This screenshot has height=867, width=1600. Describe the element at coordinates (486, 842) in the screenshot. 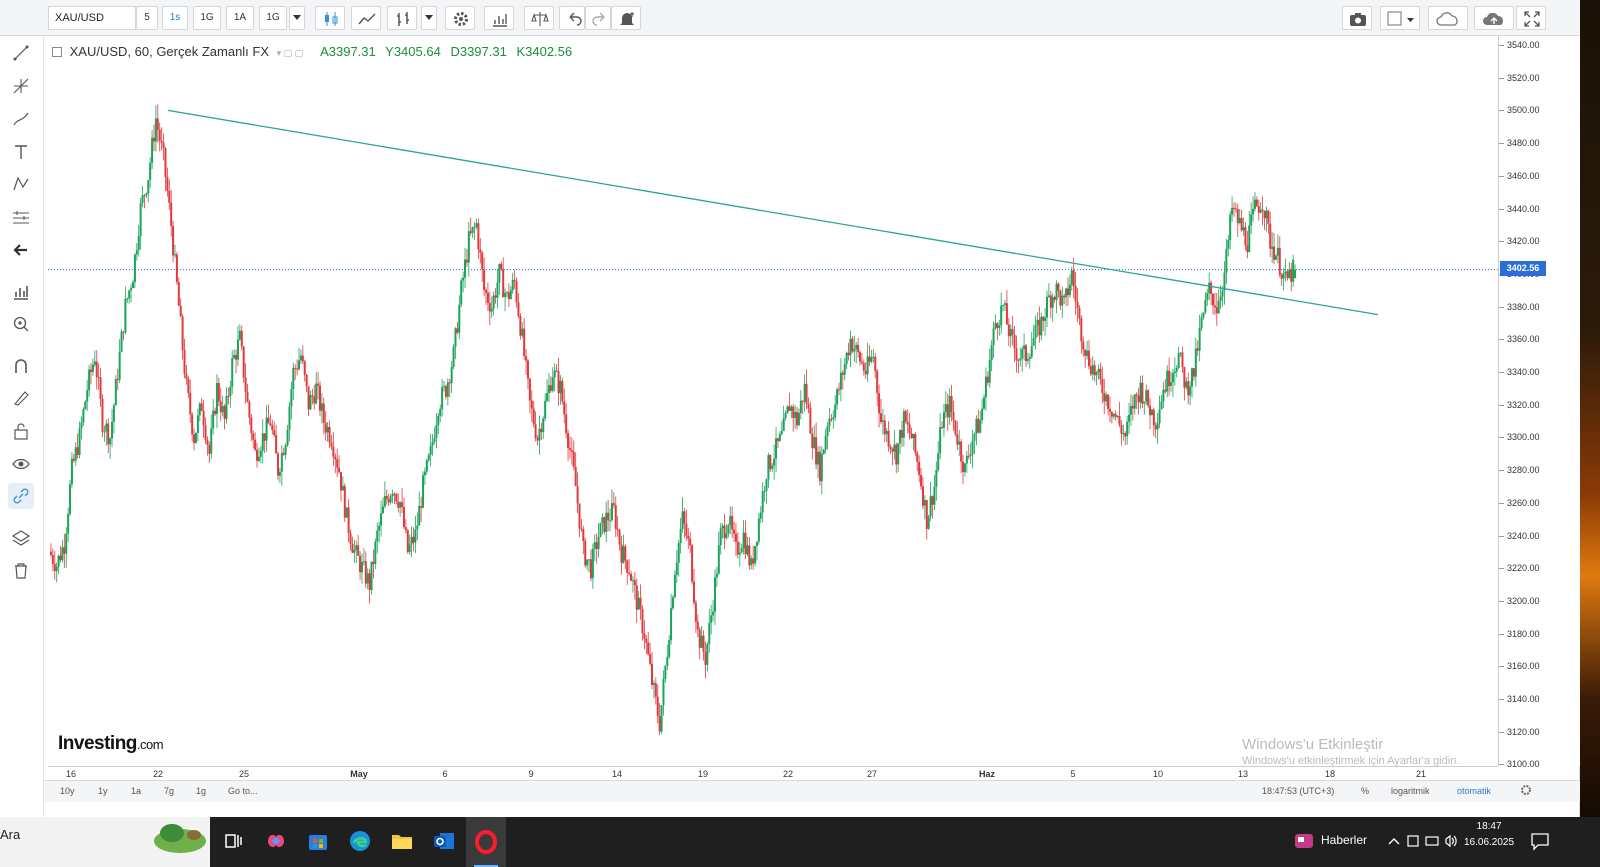

I see `opera-taskbar-button` at that location.